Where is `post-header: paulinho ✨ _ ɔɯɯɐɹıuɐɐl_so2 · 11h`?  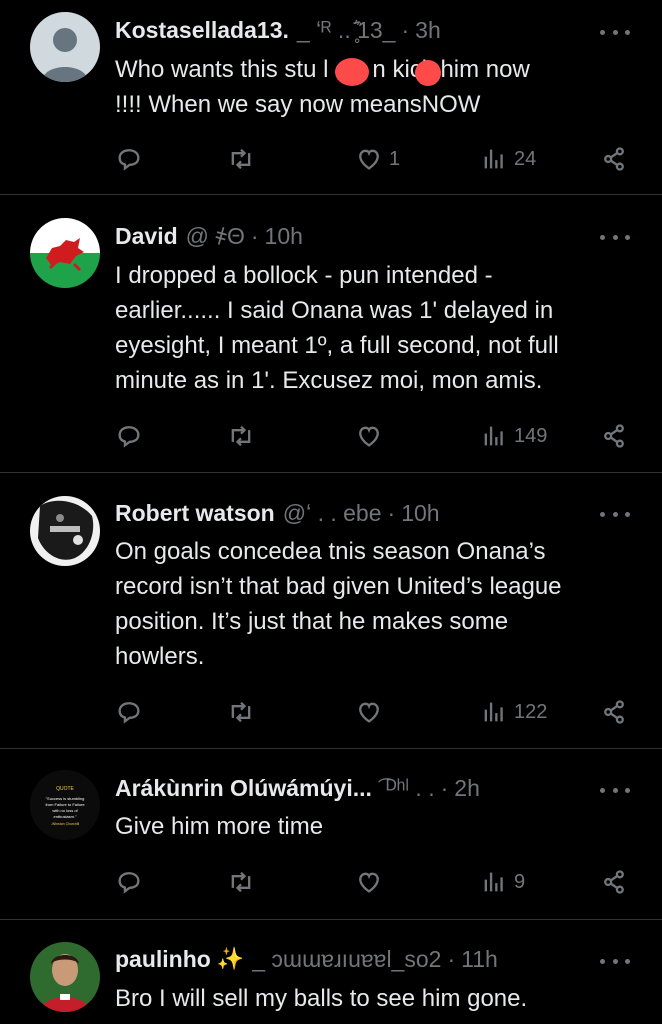 post-header: paulinho ✨ _ ɔɯɯɐɹıuɐɐl_so2 · 11h is located at coordinates (348, 959).